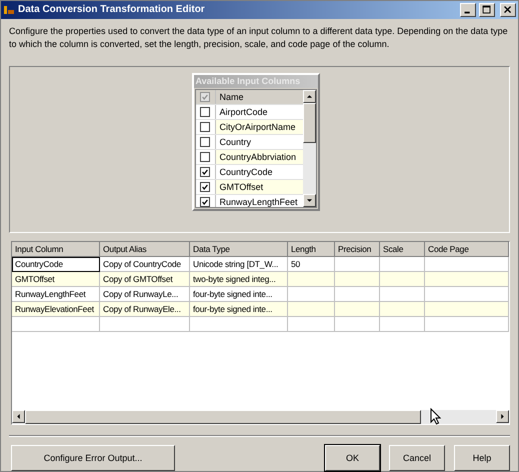 This screenshot has height=472, width=519. Describe the element at coordinates (357, 249) in the screenshot. I see `column-header: Precision` at that location.